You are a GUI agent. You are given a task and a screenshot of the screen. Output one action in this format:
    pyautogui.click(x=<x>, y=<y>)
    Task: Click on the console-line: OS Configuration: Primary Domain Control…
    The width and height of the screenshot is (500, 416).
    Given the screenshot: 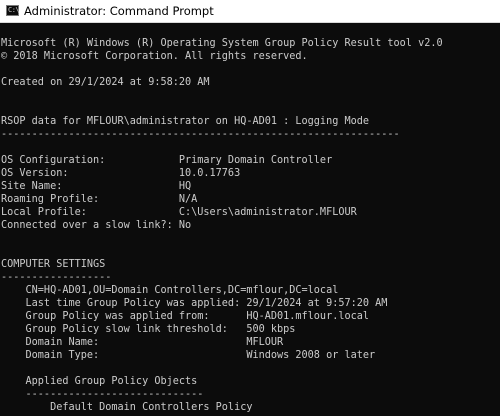 What is the action you would take?
    pyautogui.click(x=167, y=160)
    